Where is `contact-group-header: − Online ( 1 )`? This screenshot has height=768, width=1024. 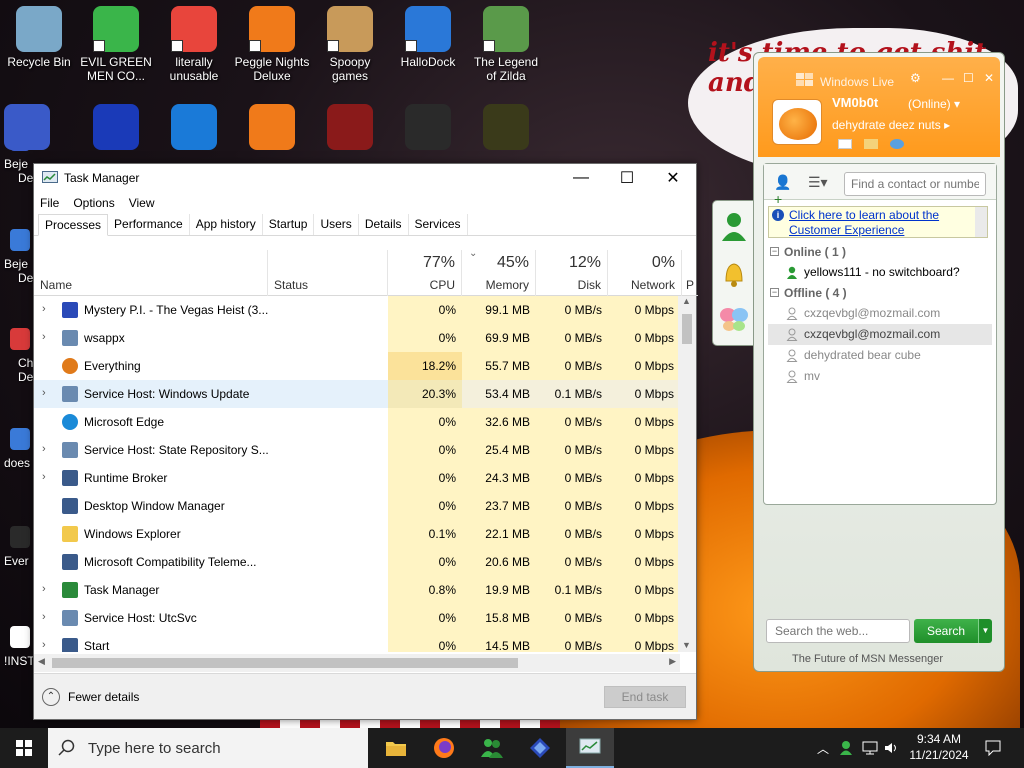 contact-group-header: − Online ( 1 ) is located at coordinates (880, 252).